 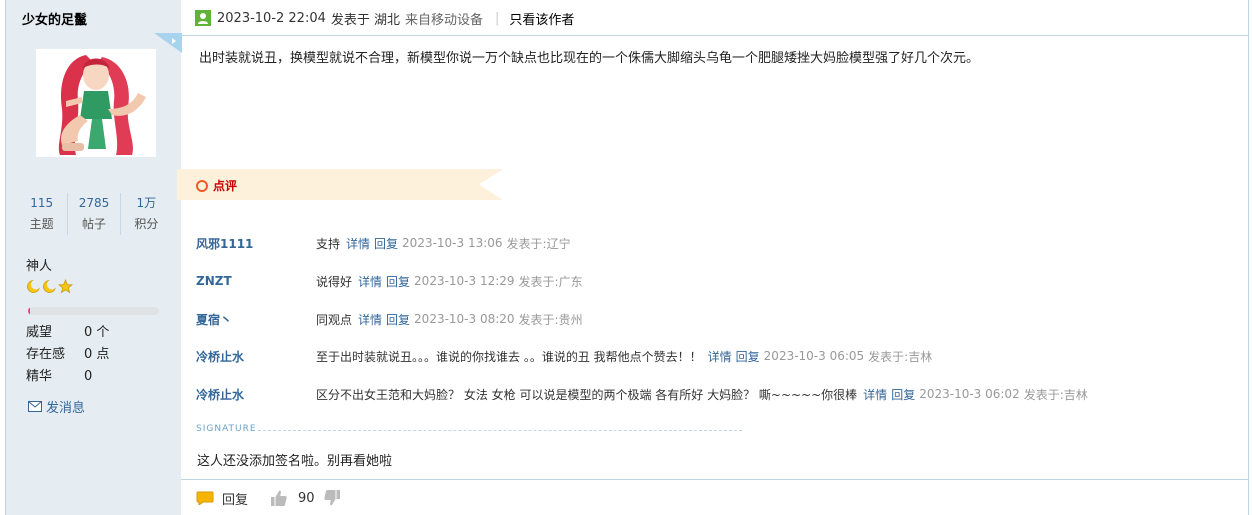 What do you see at coordinates (332, 498) in the screenshot?
I see `thumbs-down-icon` at bounding box center [332, 498].